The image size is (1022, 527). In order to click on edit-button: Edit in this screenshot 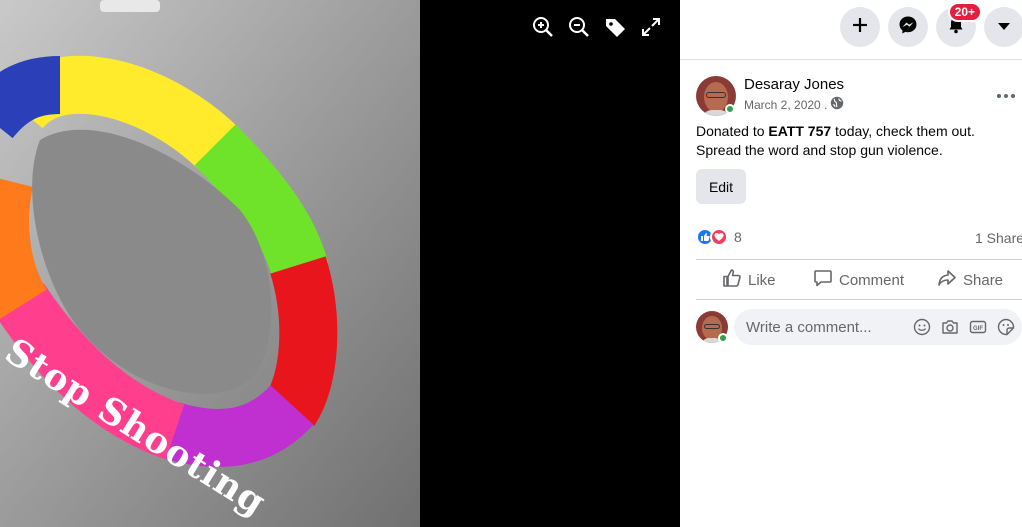, I will do `click(721, 186)`.